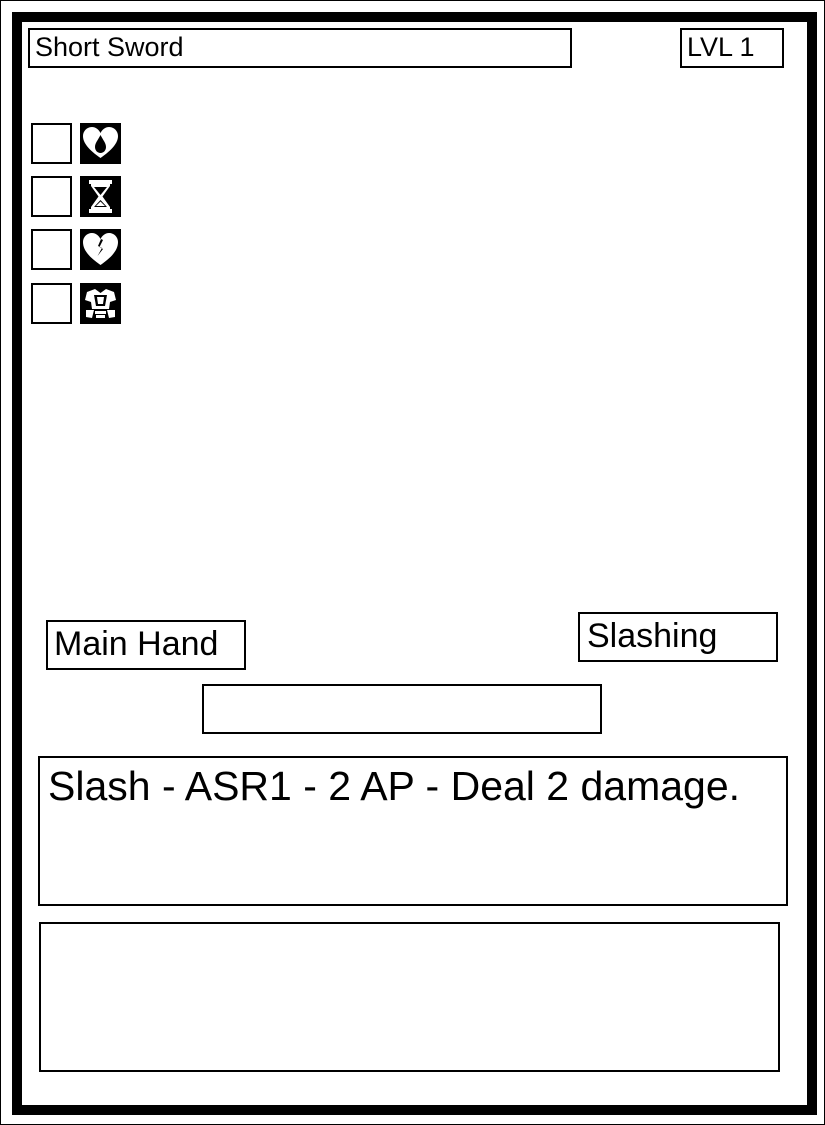 This screenshot has height=1125, width=825. Describe the element at coordinates (100, 196) in the screenshot. I see `hourglass-icon` at that location.